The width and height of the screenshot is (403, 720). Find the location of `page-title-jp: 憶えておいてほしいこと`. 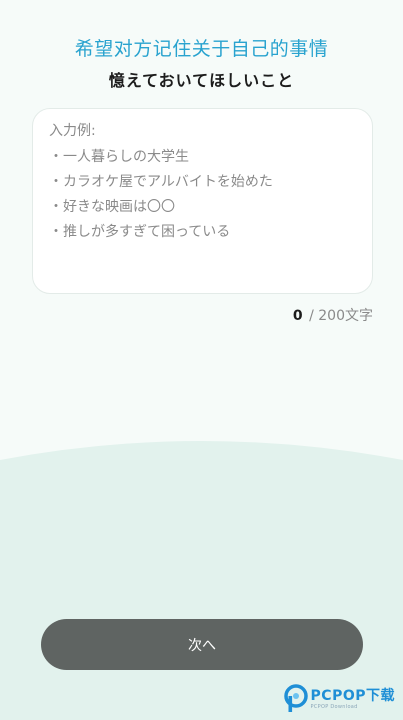

page-title-jp: 憶えておいてほしいこと is located at coordinates (201, 80).